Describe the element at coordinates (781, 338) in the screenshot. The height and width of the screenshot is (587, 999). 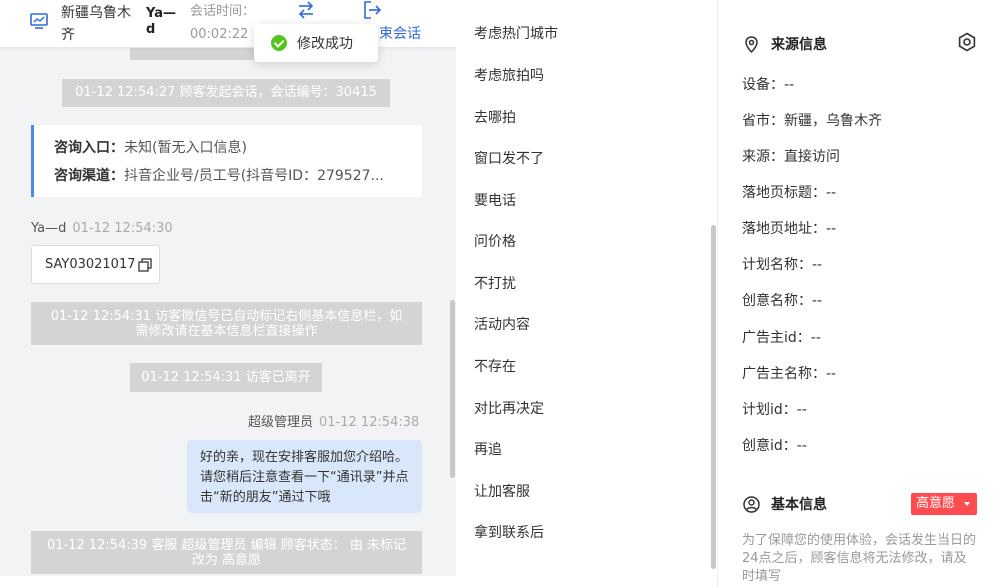
I see `info-advertiser-id: 广告主id：--` at that location.